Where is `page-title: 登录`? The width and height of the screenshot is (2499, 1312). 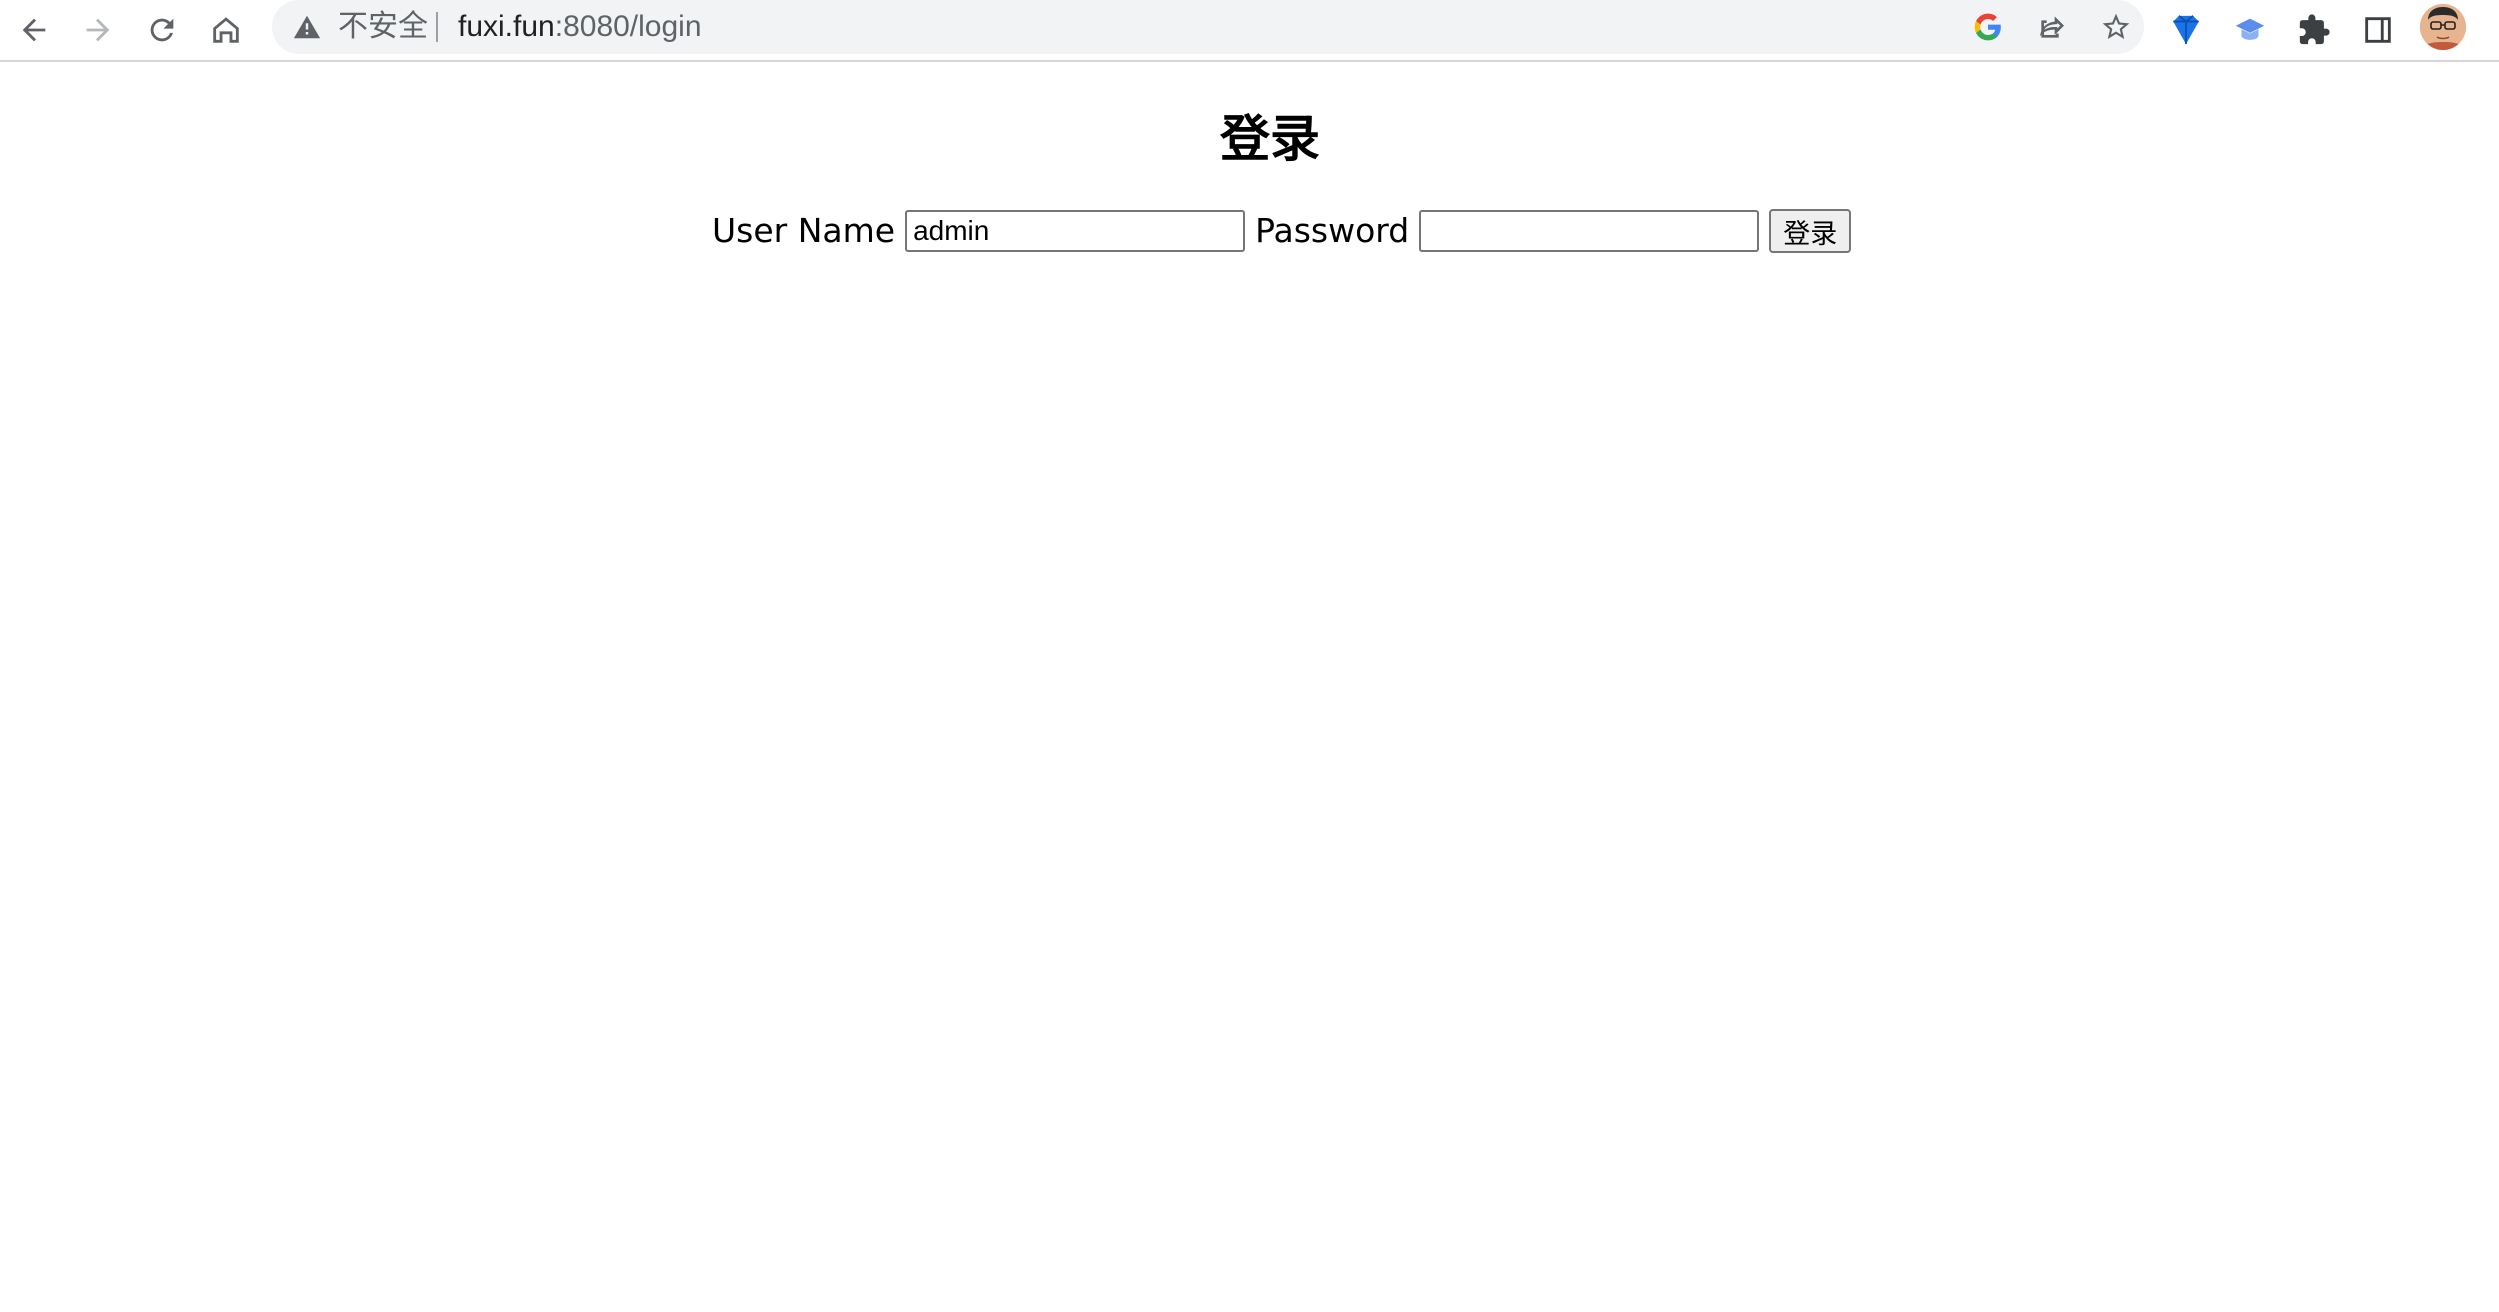
page-title: 登录 is located at coordinates (1270, 139).